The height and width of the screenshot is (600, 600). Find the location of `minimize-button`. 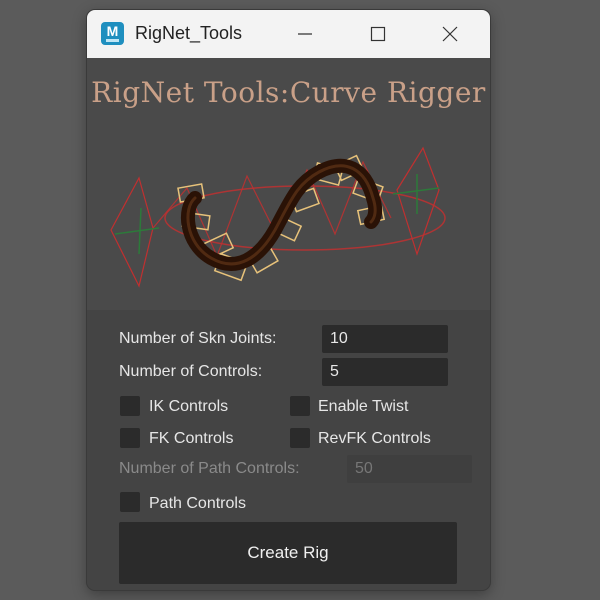

minimize-button is located at coordinates (305, 34).